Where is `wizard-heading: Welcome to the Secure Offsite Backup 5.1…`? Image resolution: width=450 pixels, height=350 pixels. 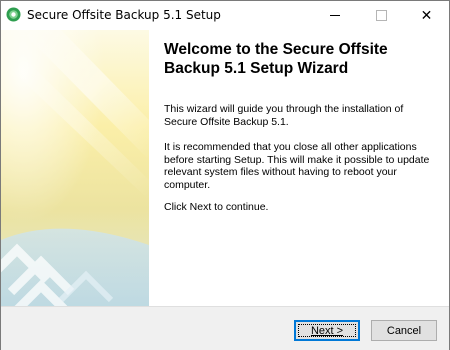
wizard-heading: Welcome to the Secure Offsite Backup 5.1… is located at coordinates (276, 59).